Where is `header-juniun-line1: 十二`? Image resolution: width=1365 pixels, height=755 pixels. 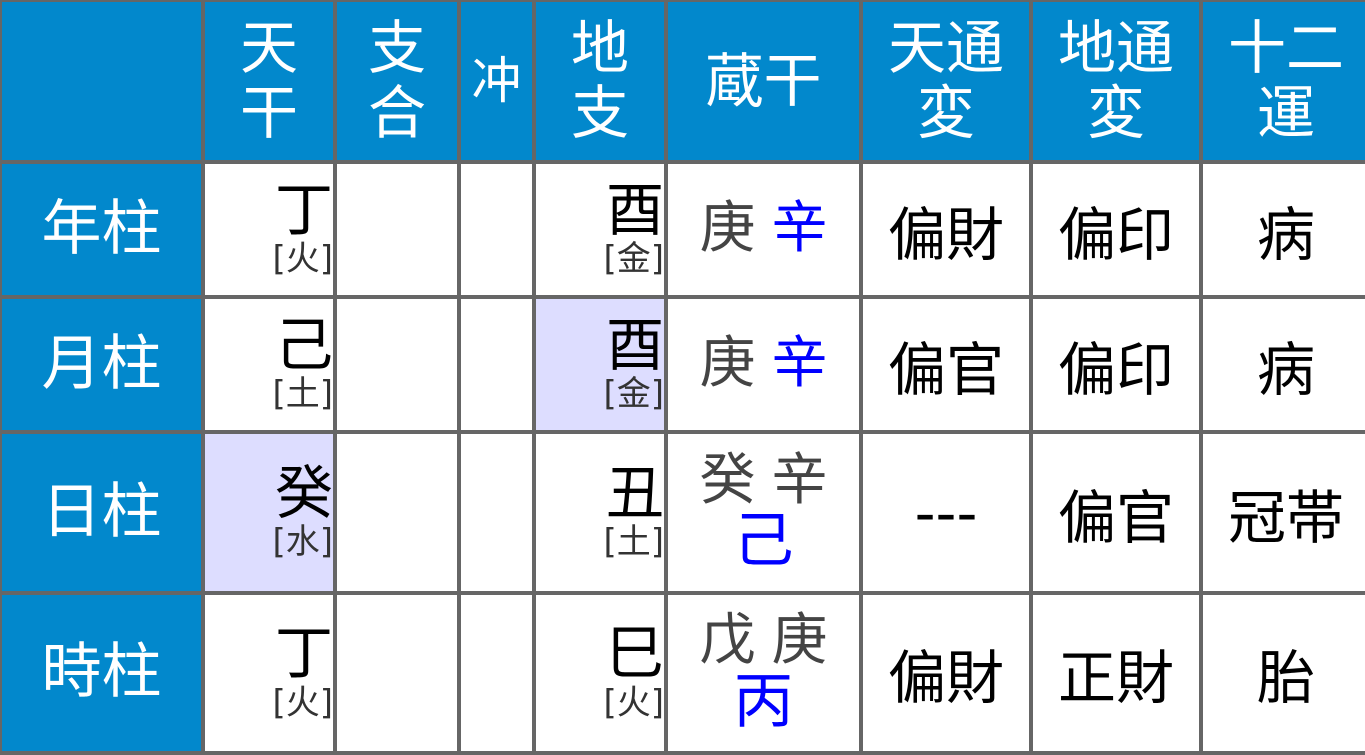 header-juniun-line1: 十二 is located at coordinates (1285, 48).